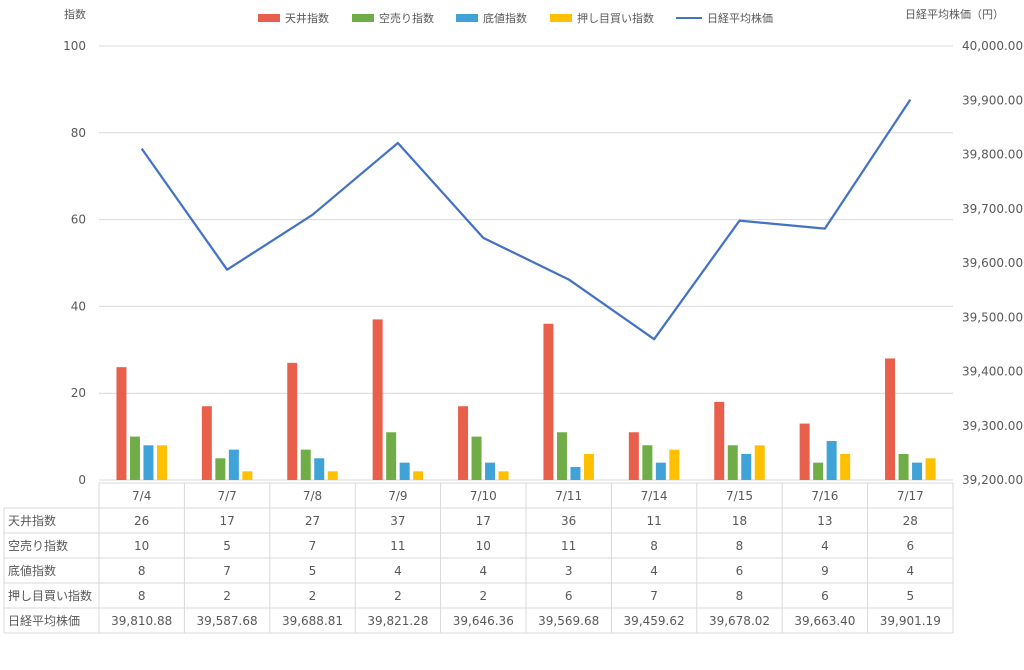 The height and width of the screenshot is (670, 1024). What do you see at coordinates (505, 18) in the screenshot?
I see `legend-label: 底値指数` at bounding box center [505, 18].